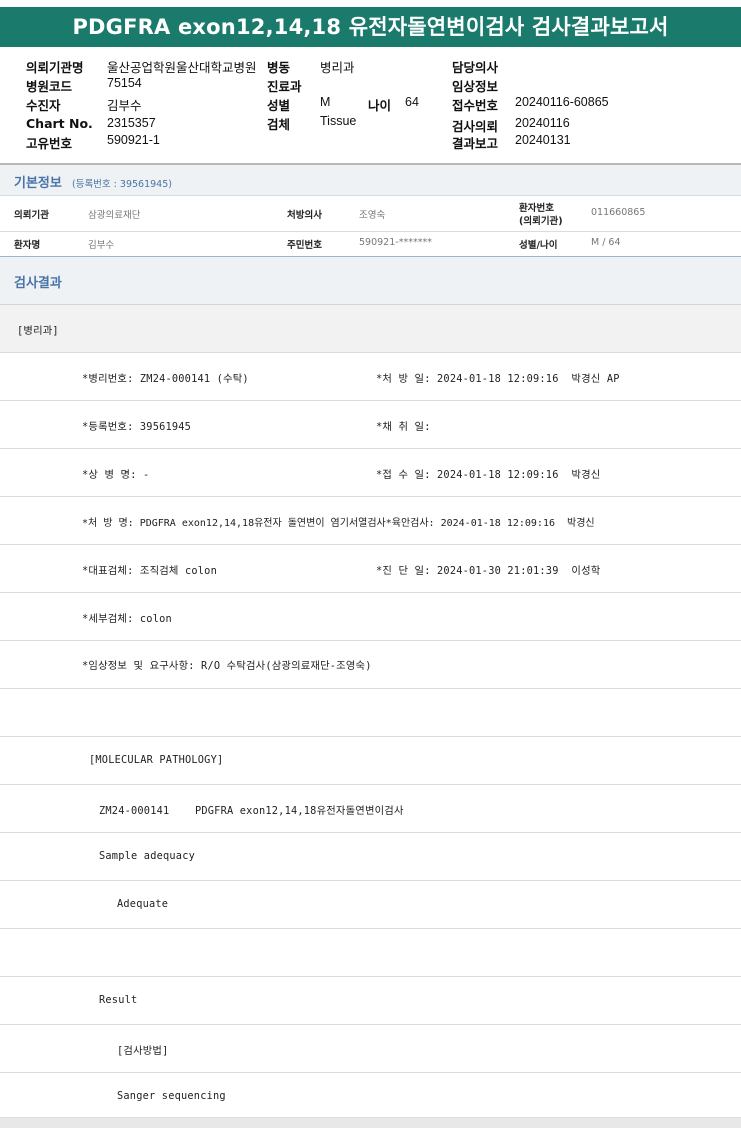  Describe the element at coordinates (279, 124) in the screenshot. I see `specimen-label: 검체` at that location.